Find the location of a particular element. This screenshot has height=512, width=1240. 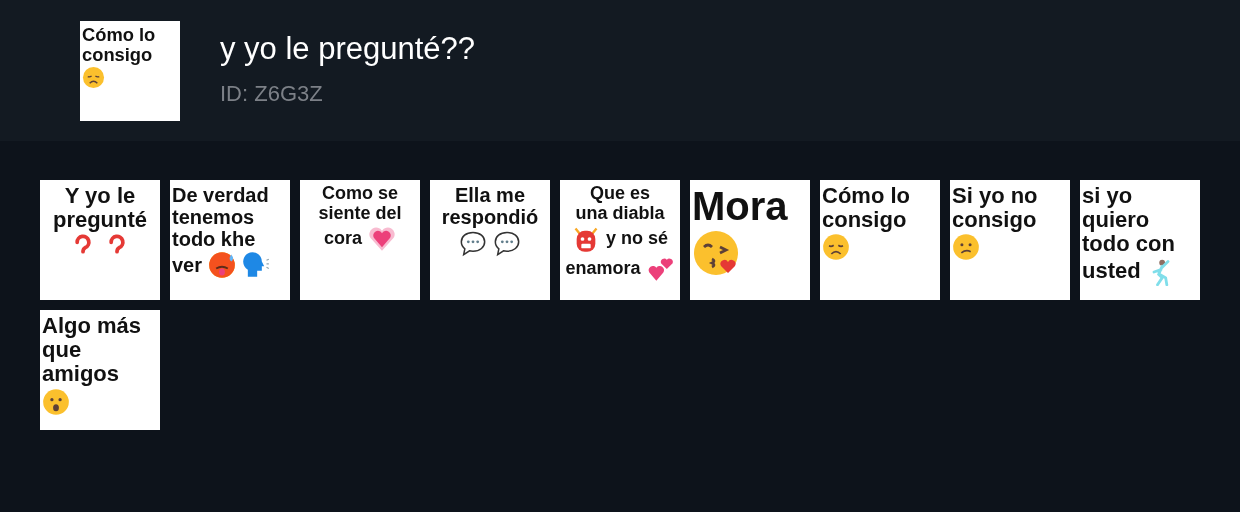

sticker: si yo quiero todo con usted is located at coordinates (1140, 240).